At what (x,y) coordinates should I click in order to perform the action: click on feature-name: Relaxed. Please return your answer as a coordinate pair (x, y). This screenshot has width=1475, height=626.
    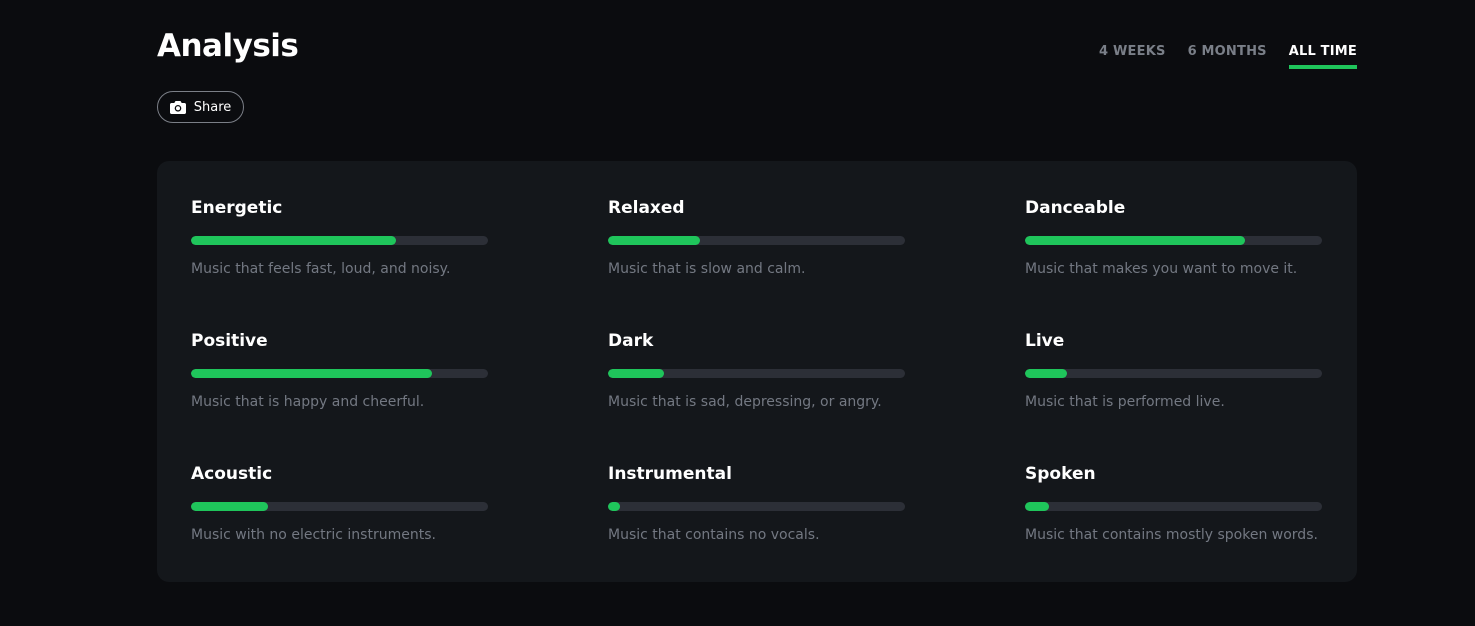
    Looking at the image, I should click on (646, 208).